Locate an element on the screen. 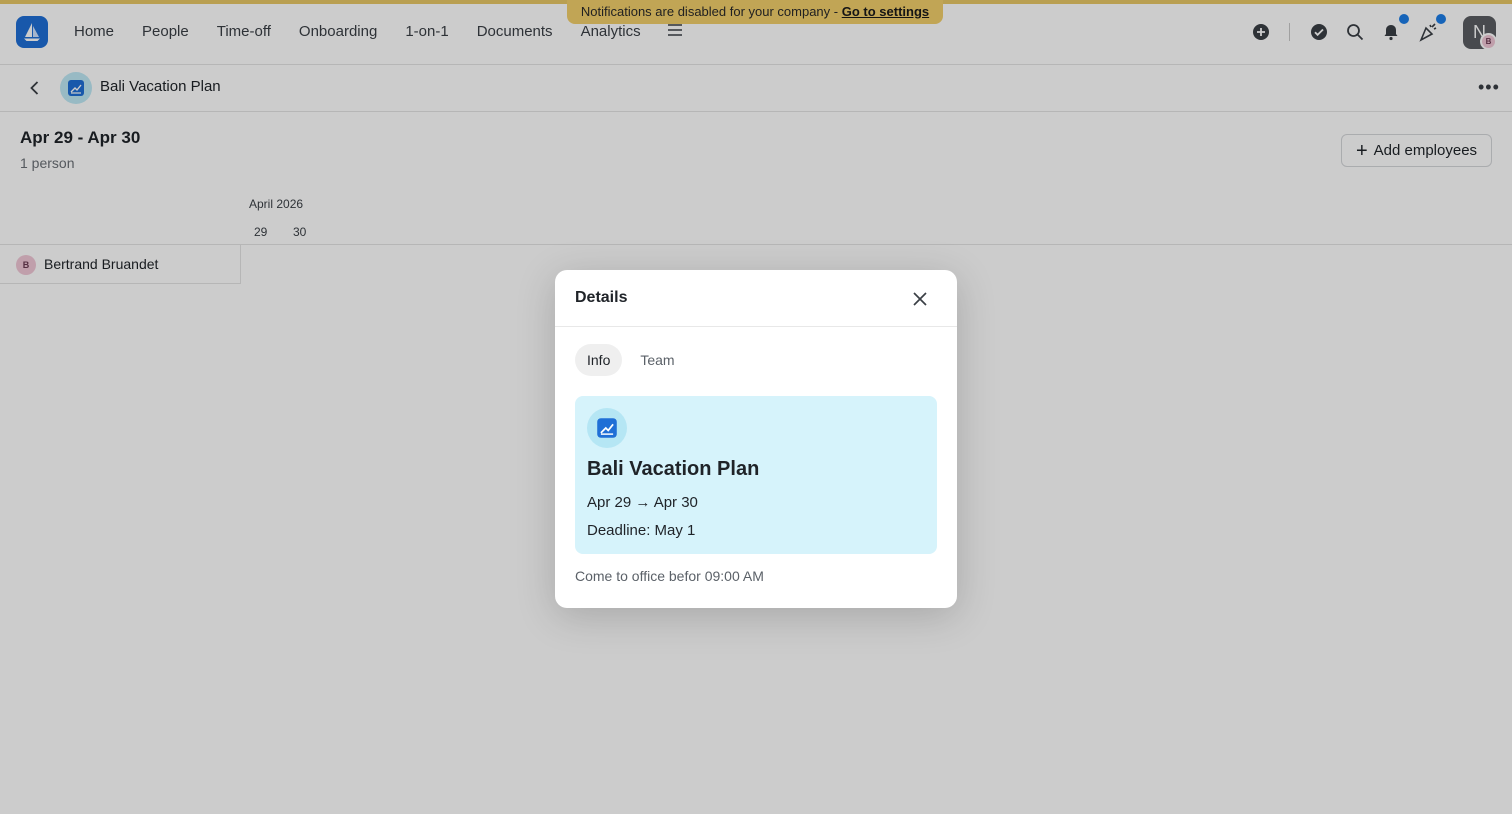  modal-tabs: Info Team is located at coordinates (631, 360).